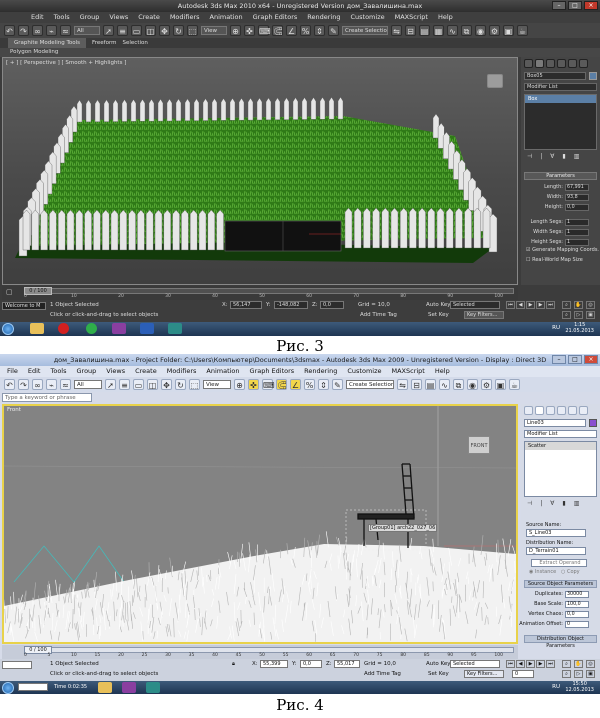 This screenshot has height=718, width=600. Describe the element at coordinates (578, 315) in the screenshot. I see `field-of-view-icon: ▷` at that location.